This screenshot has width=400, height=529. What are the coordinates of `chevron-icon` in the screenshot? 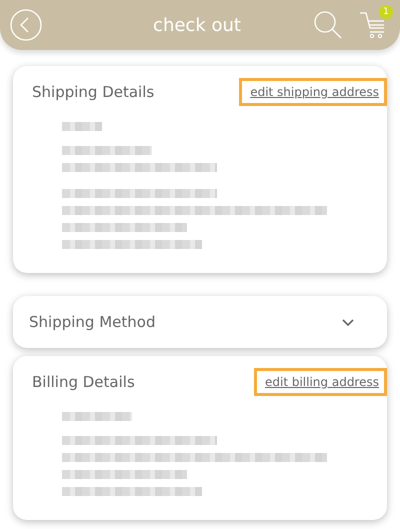 It's located at (348, 322).